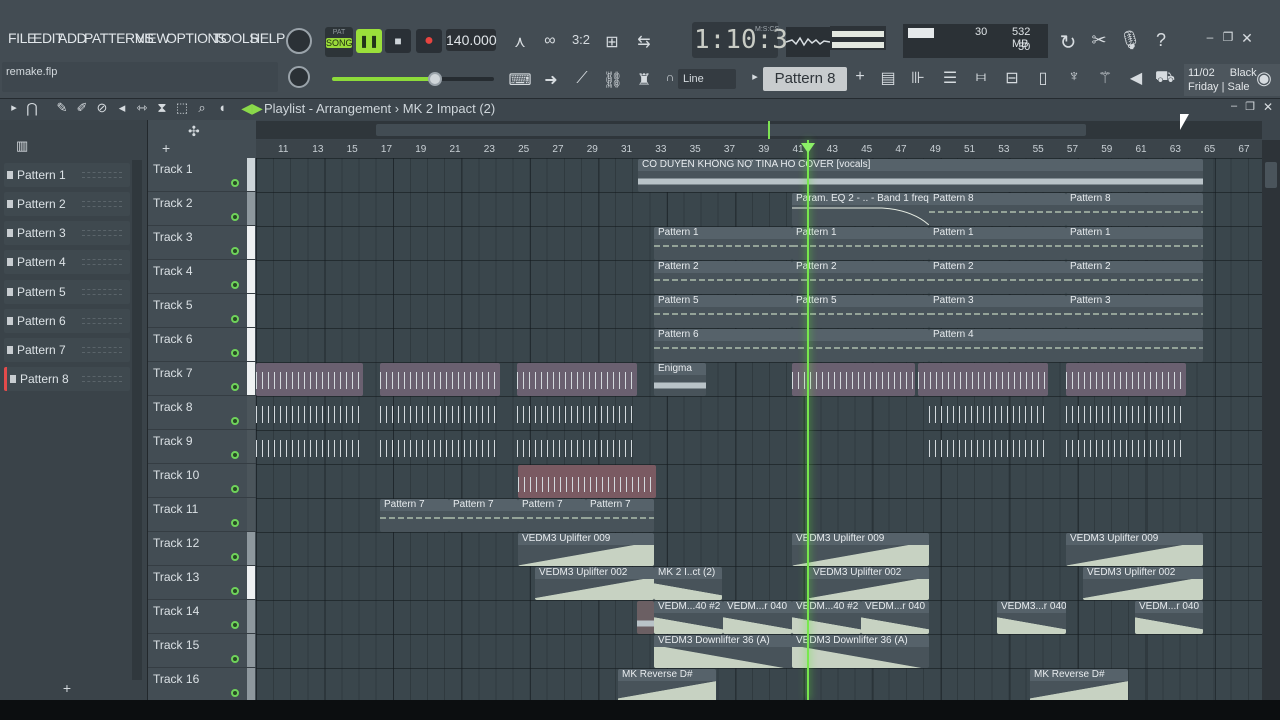  Describe the element at coordinates (723, 243) in the screenshot. I see `clip-pattern-1a: Pattern 1` at that location.